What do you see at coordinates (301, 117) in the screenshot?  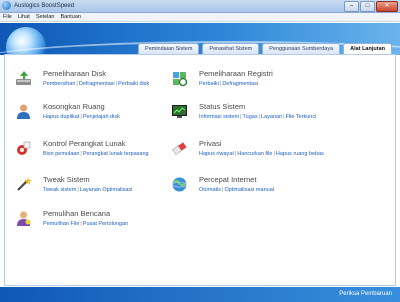 I see `link-locked-files: File Terkunci` at bounding box center [301, 117].